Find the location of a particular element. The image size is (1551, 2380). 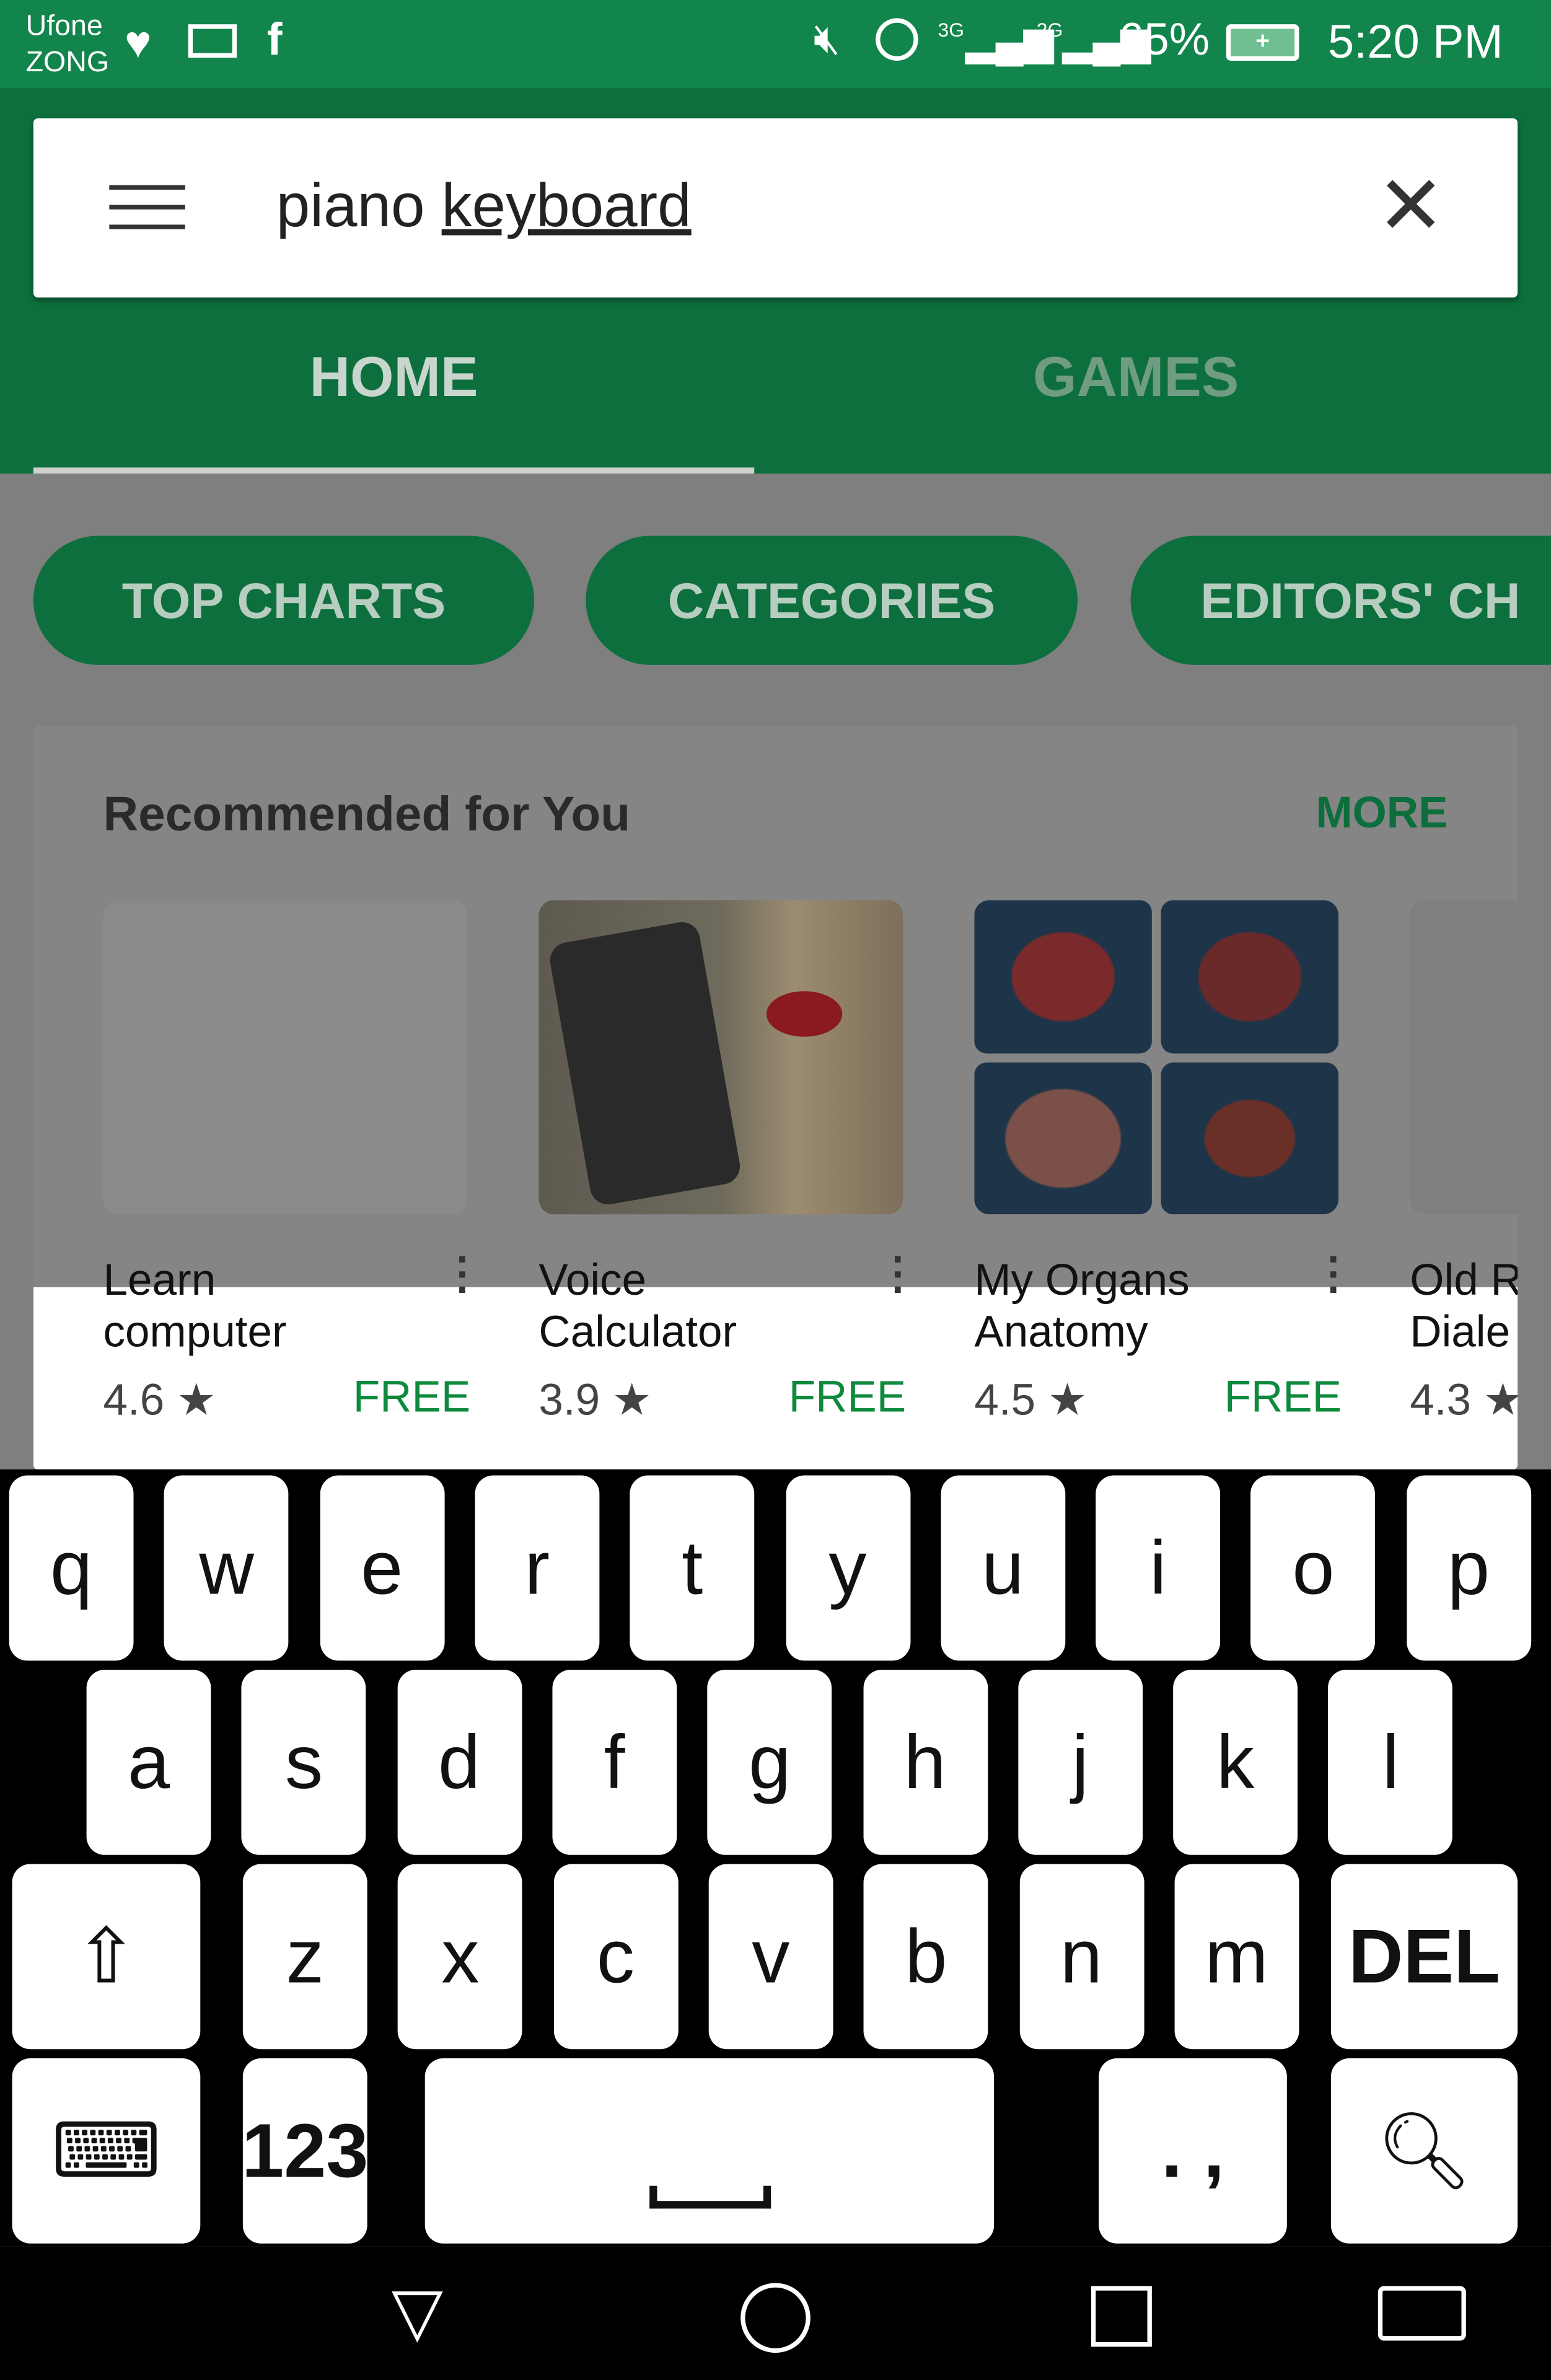

key-x: x is located at coordinates (460, 1957).